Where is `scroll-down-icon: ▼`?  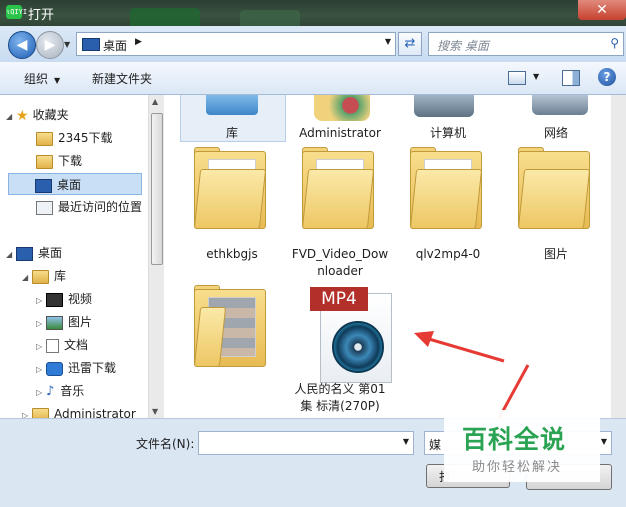 scroll-down-icon: ▼ is located at coordinates (155, 411).